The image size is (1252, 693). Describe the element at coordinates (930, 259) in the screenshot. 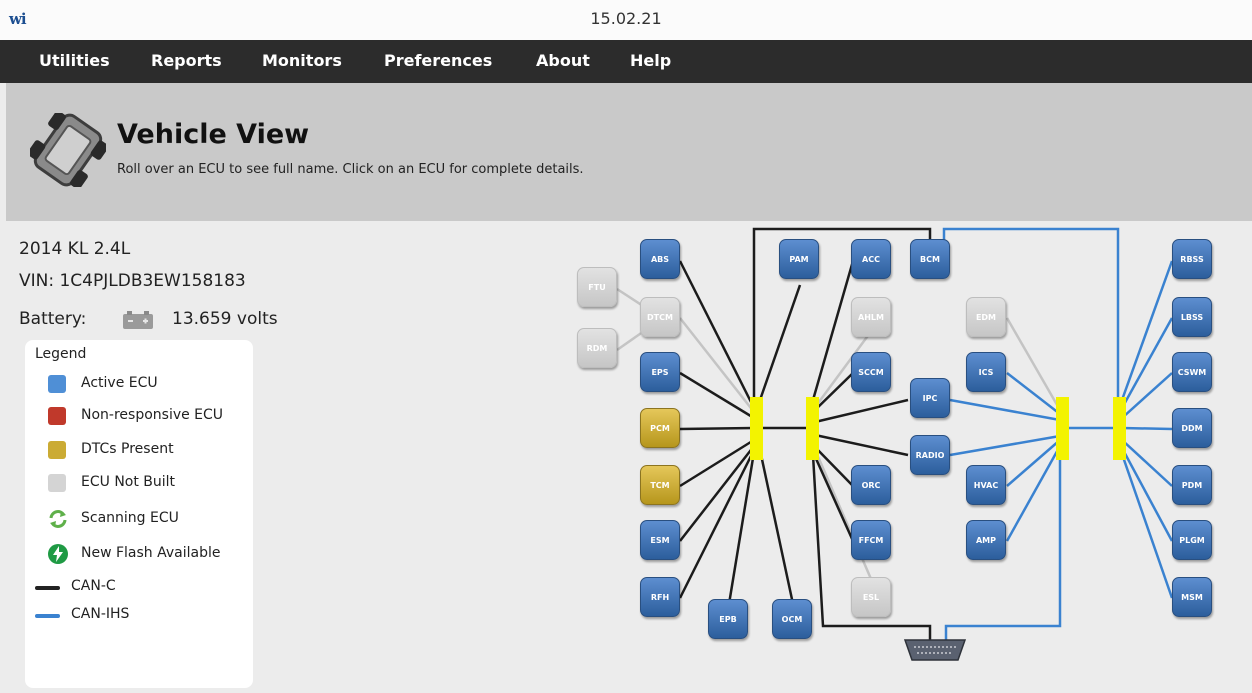

I see `ecu-bcm: BCM` at that location.